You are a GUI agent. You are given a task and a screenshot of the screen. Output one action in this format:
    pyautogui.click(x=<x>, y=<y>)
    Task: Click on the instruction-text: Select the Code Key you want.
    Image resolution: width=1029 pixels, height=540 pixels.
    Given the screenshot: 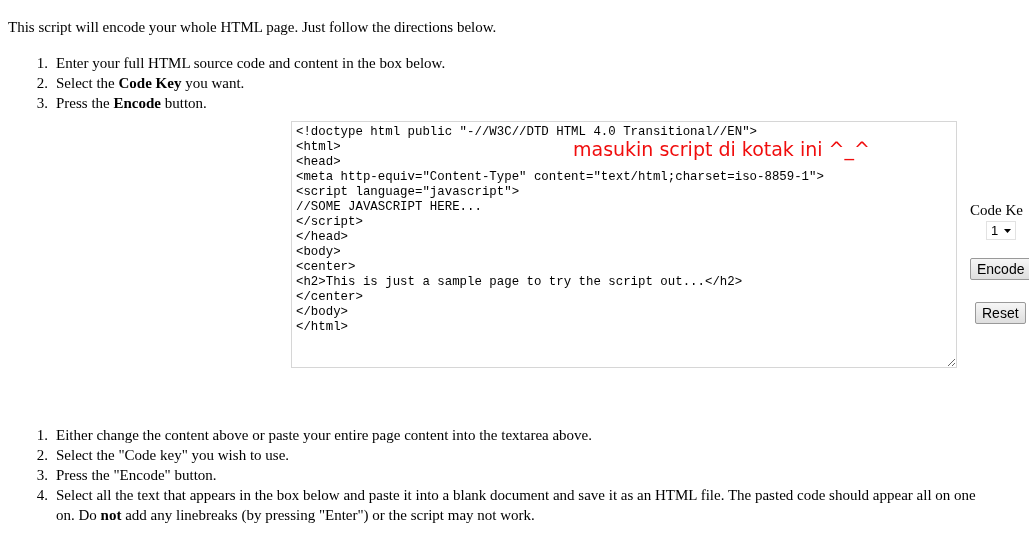 What is the action you would take?
    pyautogui.click(x=151, y=83)
    